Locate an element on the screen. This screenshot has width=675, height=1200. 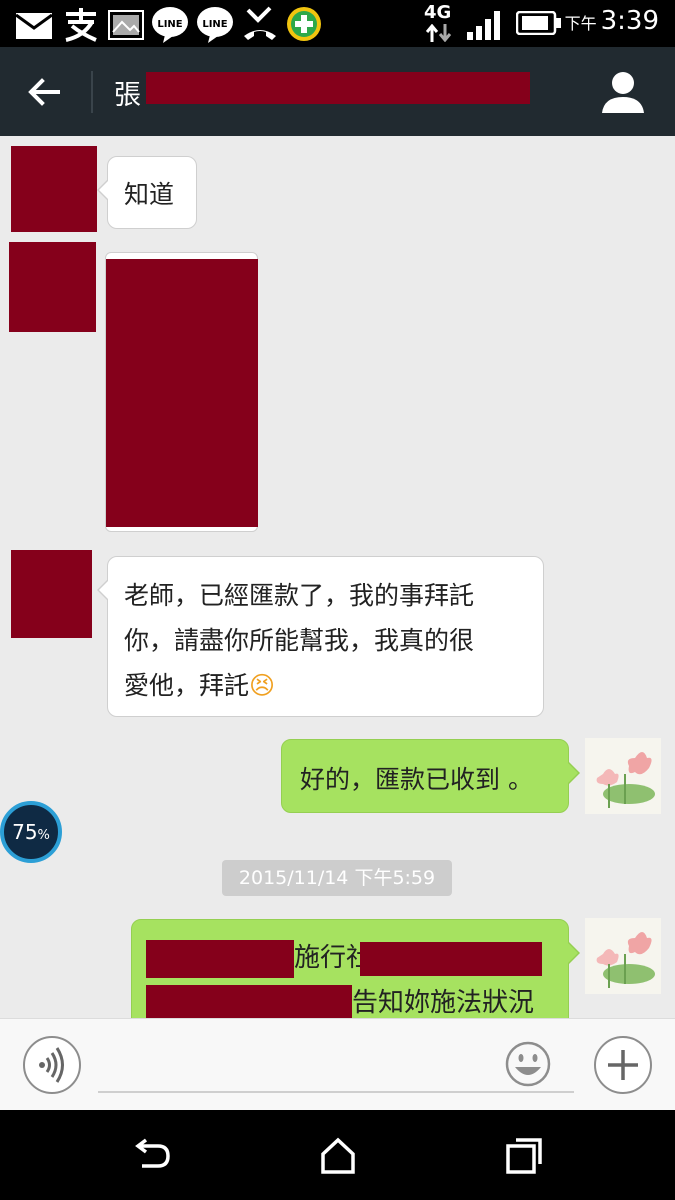
emoji-button is located at coordinates (528, 1064).